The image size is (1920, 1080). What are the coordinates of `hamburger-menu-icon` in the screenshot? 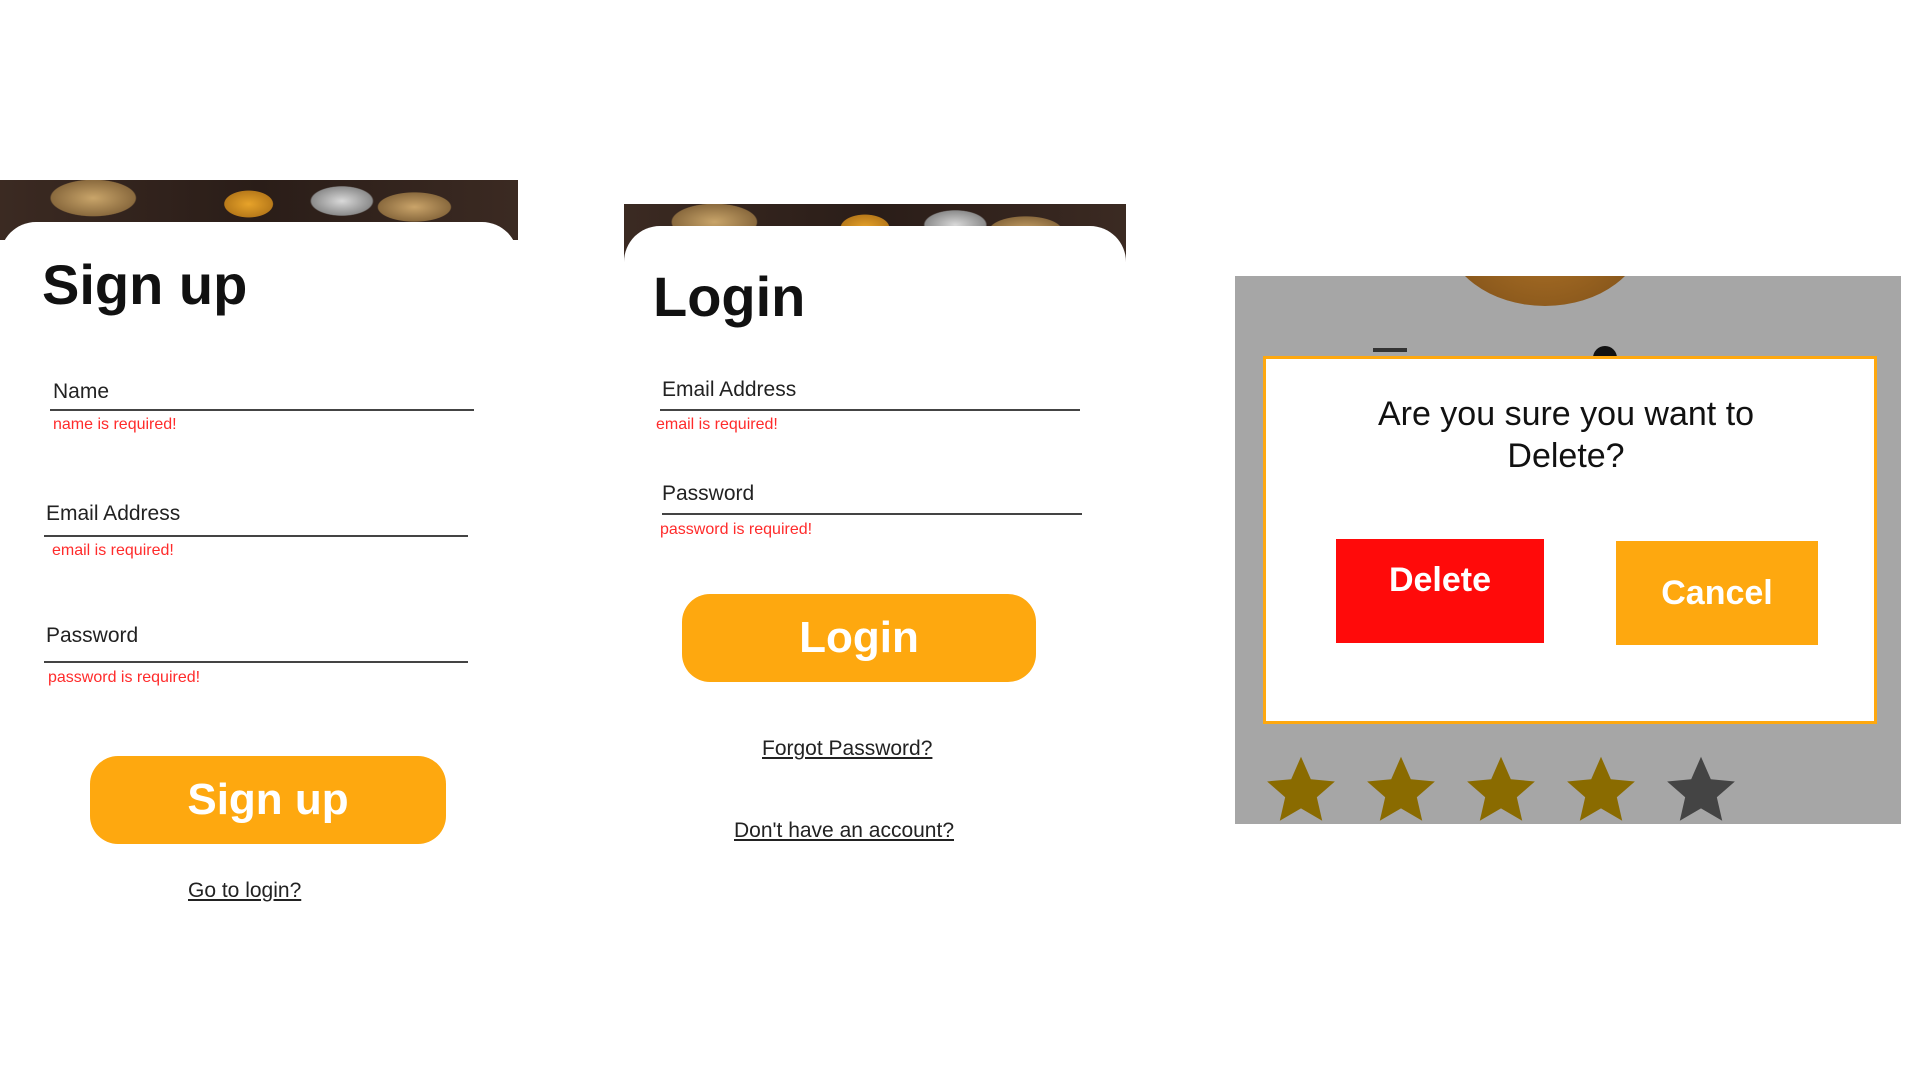 It's located at (1390, 350).